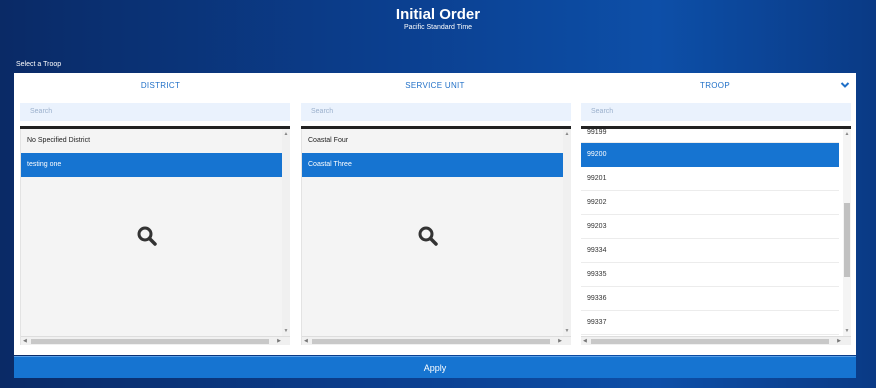  I want to click on troop-vertical-scrollbar: ▲ ▼, so click(847, 232).